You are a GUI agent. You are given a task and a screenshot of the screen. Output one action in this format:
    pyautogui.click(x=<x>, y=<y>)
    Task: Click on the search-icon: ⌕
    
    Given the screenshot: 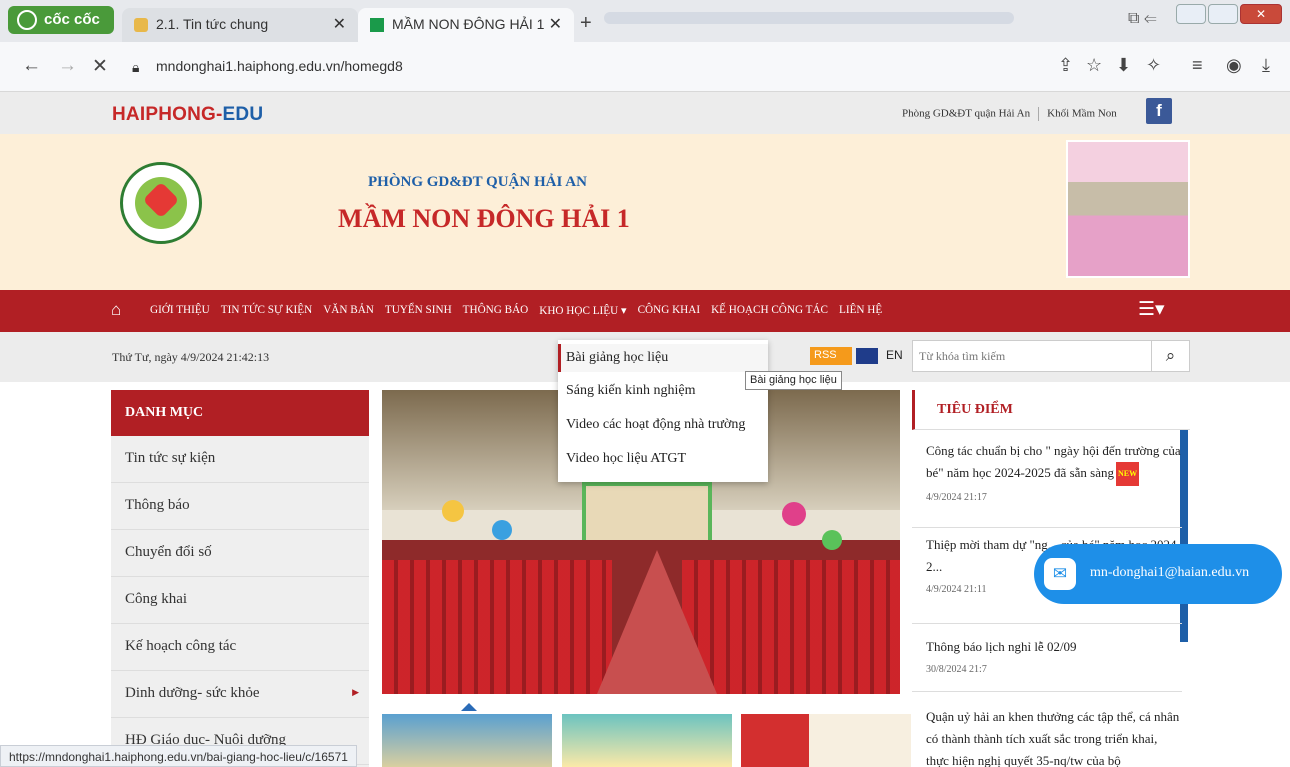 What is the action you would take?
    pyautogui.click(x=1170, y=356)
    